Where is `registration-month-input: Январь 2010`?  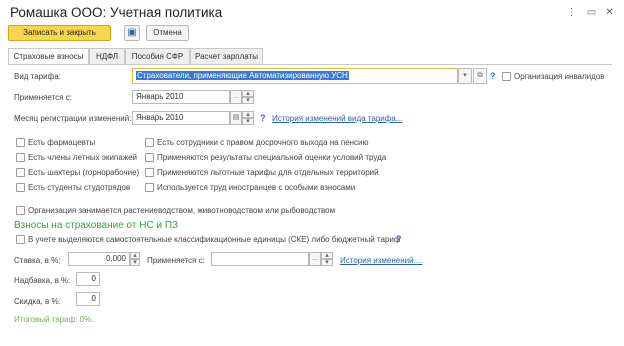
registration-month-input: Январь 2010 is located at coordinates (181, 118).